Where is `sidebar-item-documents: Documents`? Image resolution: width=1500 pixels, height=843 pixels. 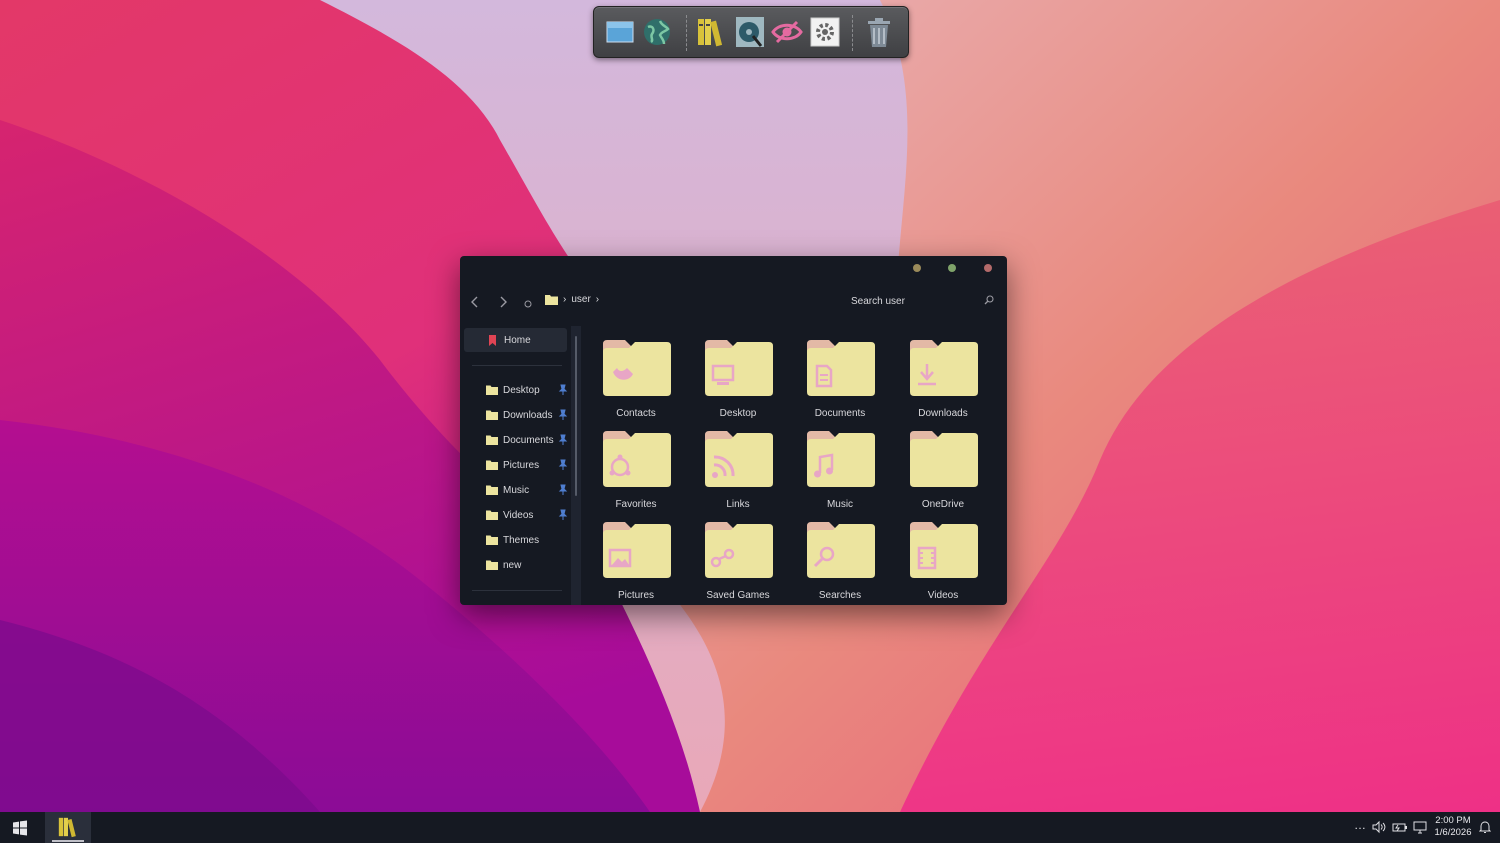
sidebar-item-documents: Documents is located at coordinates (528, 440).